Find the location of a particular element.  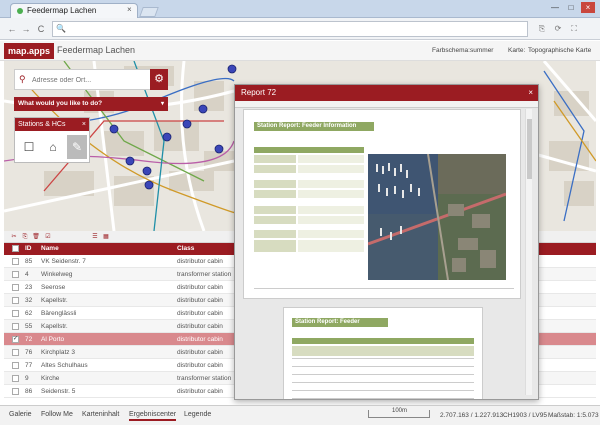

aerial-photo-image is located at coordinates (437, 217).